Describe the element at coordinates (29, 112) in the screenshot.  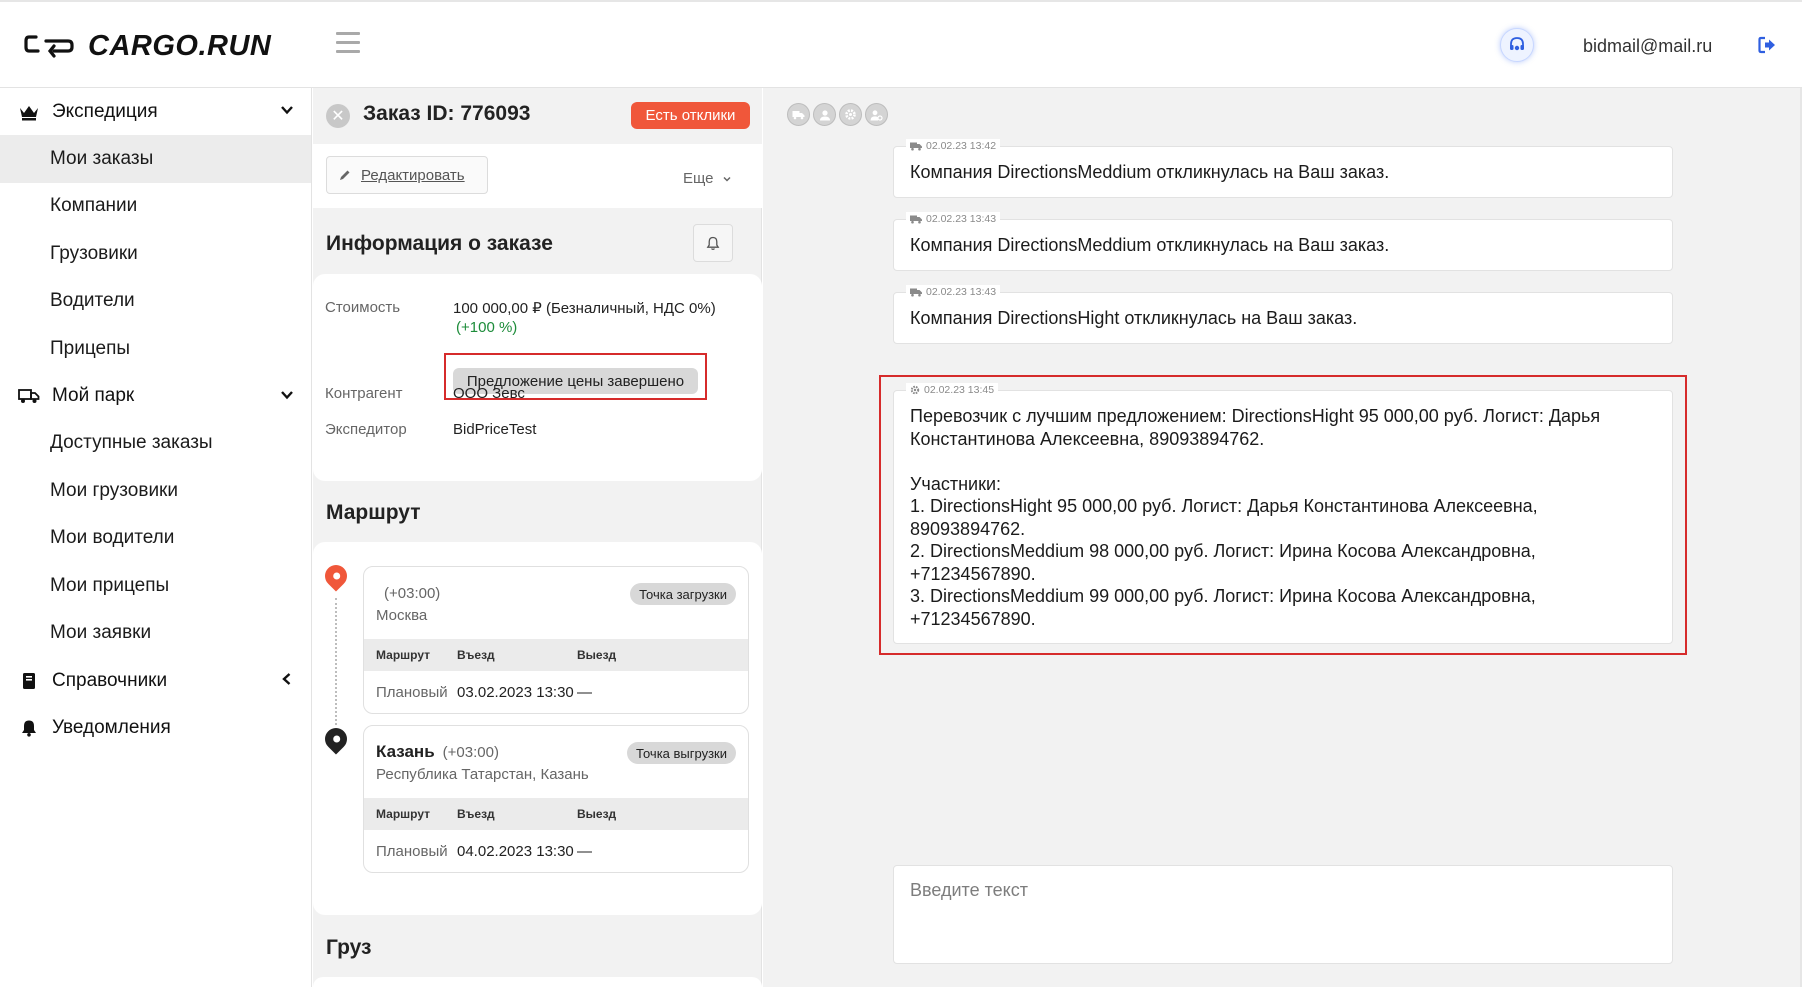
I see `crown-icon` at that location.